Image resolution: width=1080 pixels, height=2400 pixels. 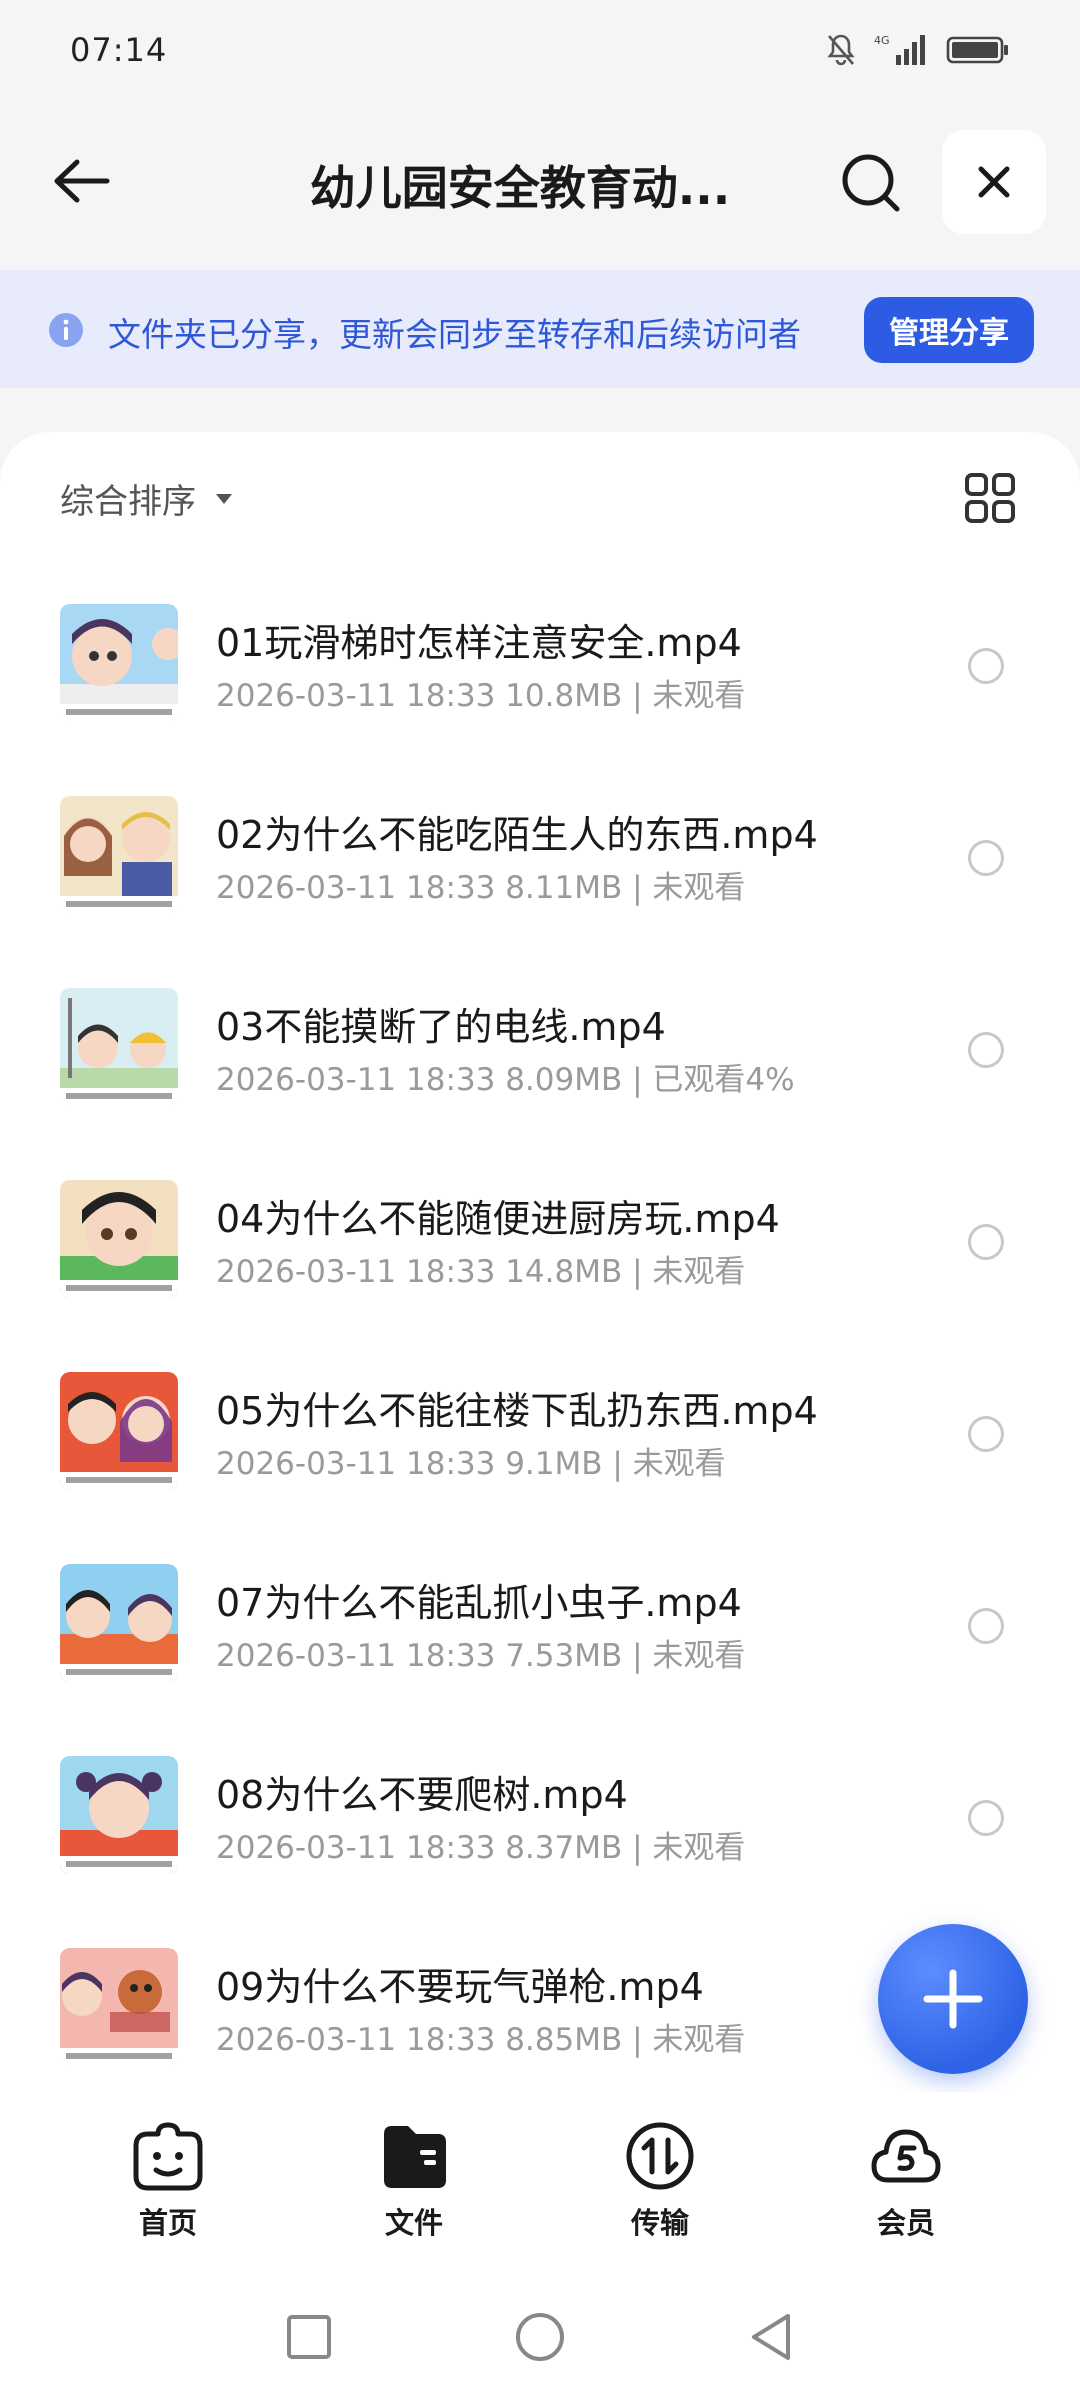 I want to click on close-button, so click(x=994, y=182).